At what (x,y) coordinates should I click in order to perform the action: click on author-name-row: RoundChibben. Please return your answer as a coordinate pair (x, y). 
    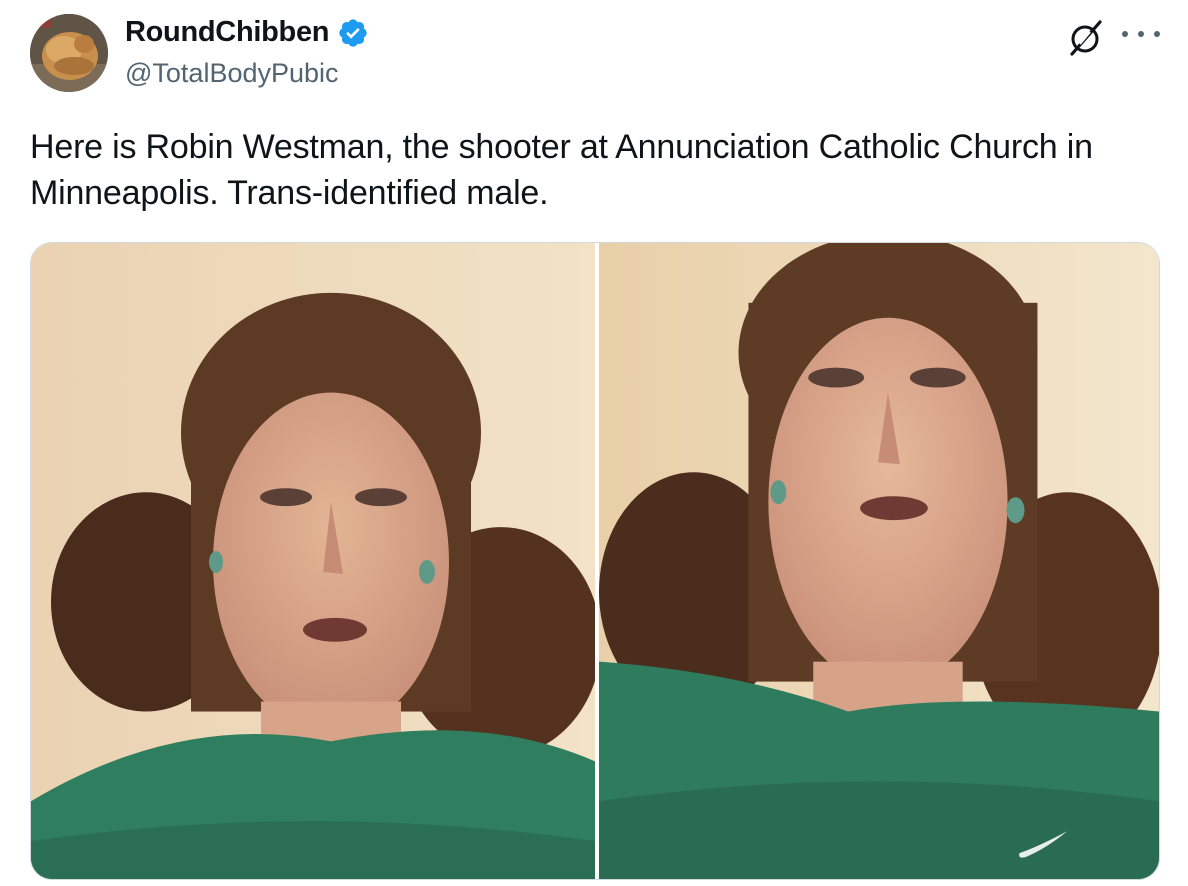
    Looking at the image, I should click on (247, 32).